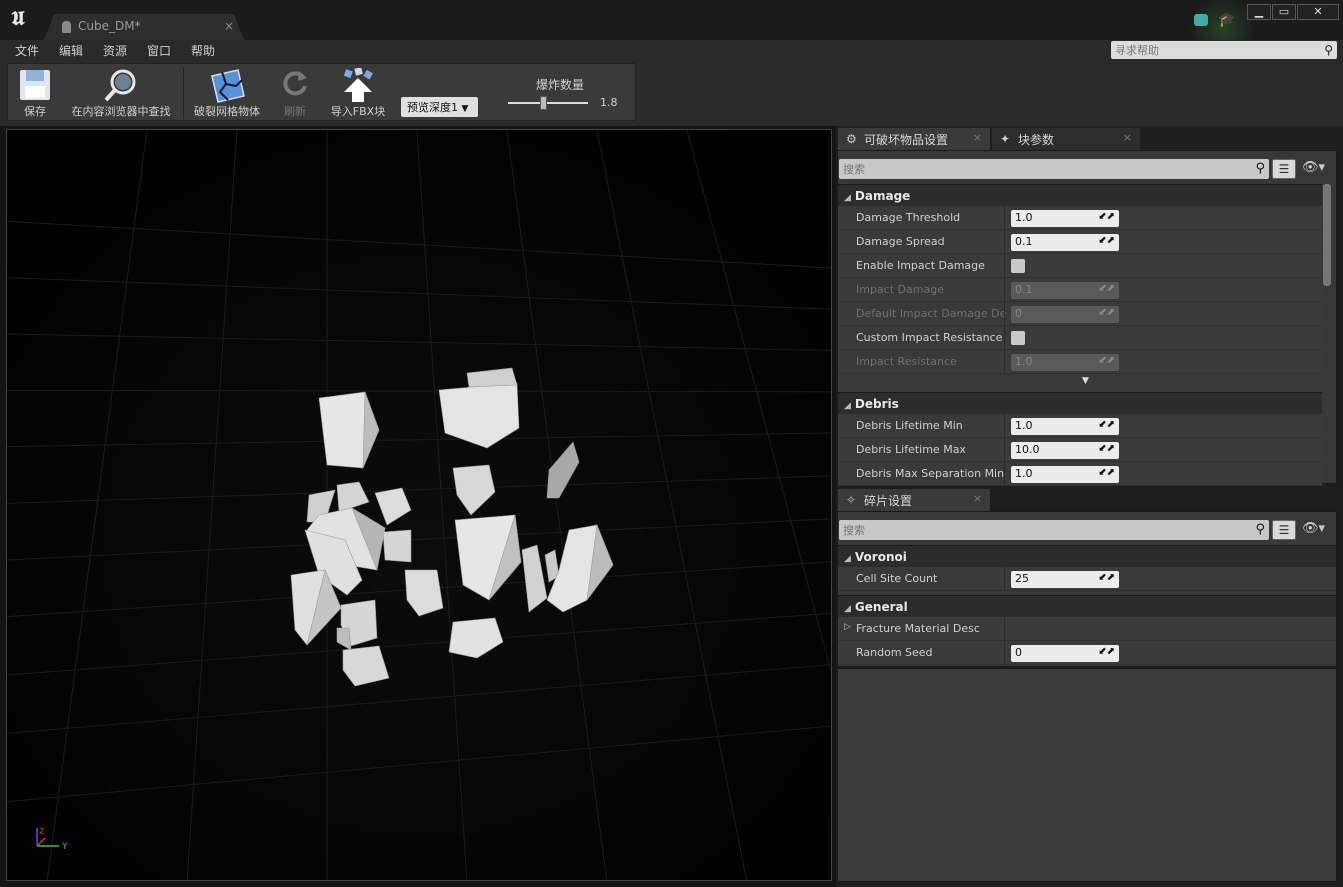 The width and height of the screenshot is (1343, 887). Describe the element at coordinates (1211, 50) in the screenshot. I see `help-search-input` at that location.